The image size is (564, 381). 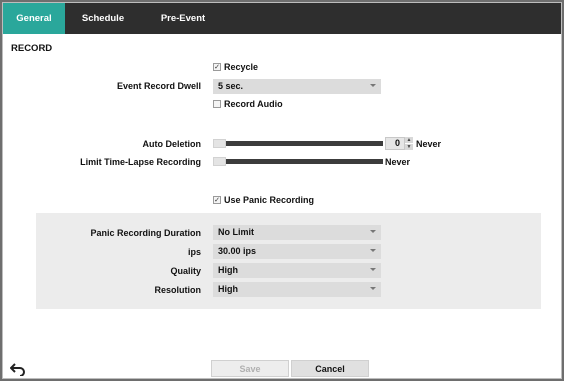 I want to click on record-audio-label: Record Audio, so click(x=253, y=104).